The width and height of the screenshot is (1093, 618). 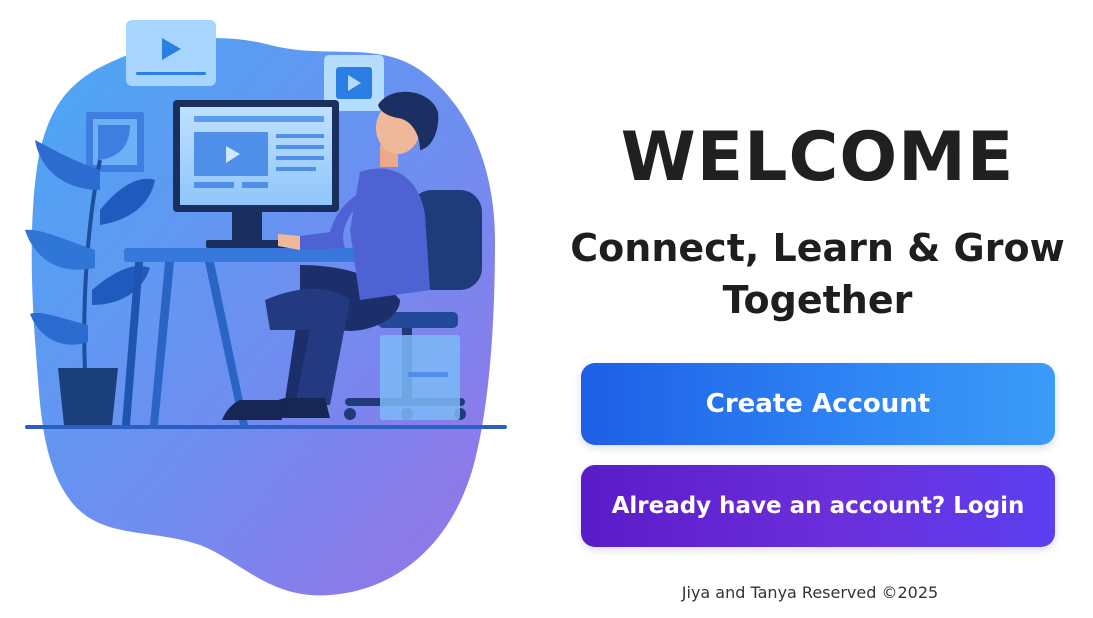 I want to click on tagline-line-1: Connect, Learn & Grow, so click(x=817, y=248).